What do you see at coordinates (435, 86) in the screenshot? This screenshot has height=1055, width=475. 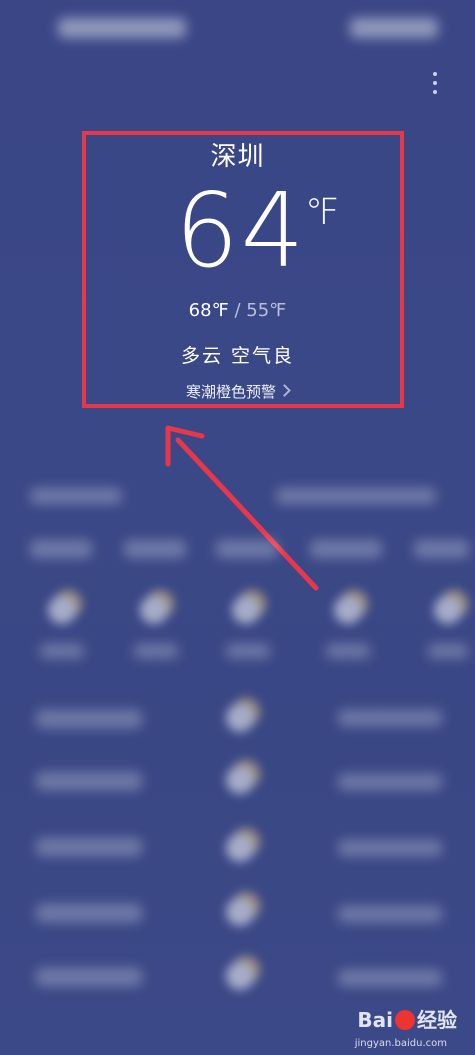 I see `more-menu-icon` at bounding box center [435, 86].